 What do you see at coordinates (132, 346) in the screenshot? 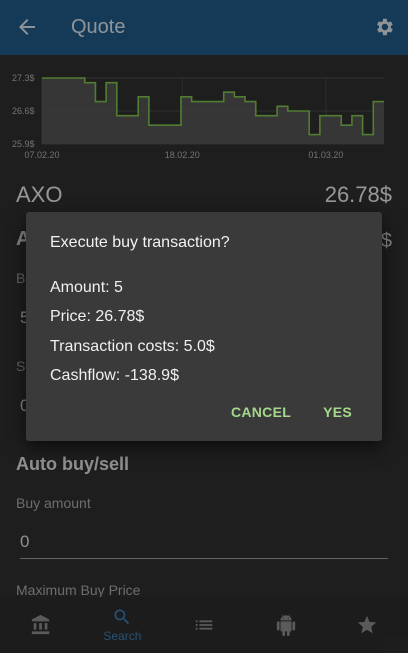
I see `dialog-transaction-costs: Transaction costs: 5.0$` at bounding box center [132, 346].